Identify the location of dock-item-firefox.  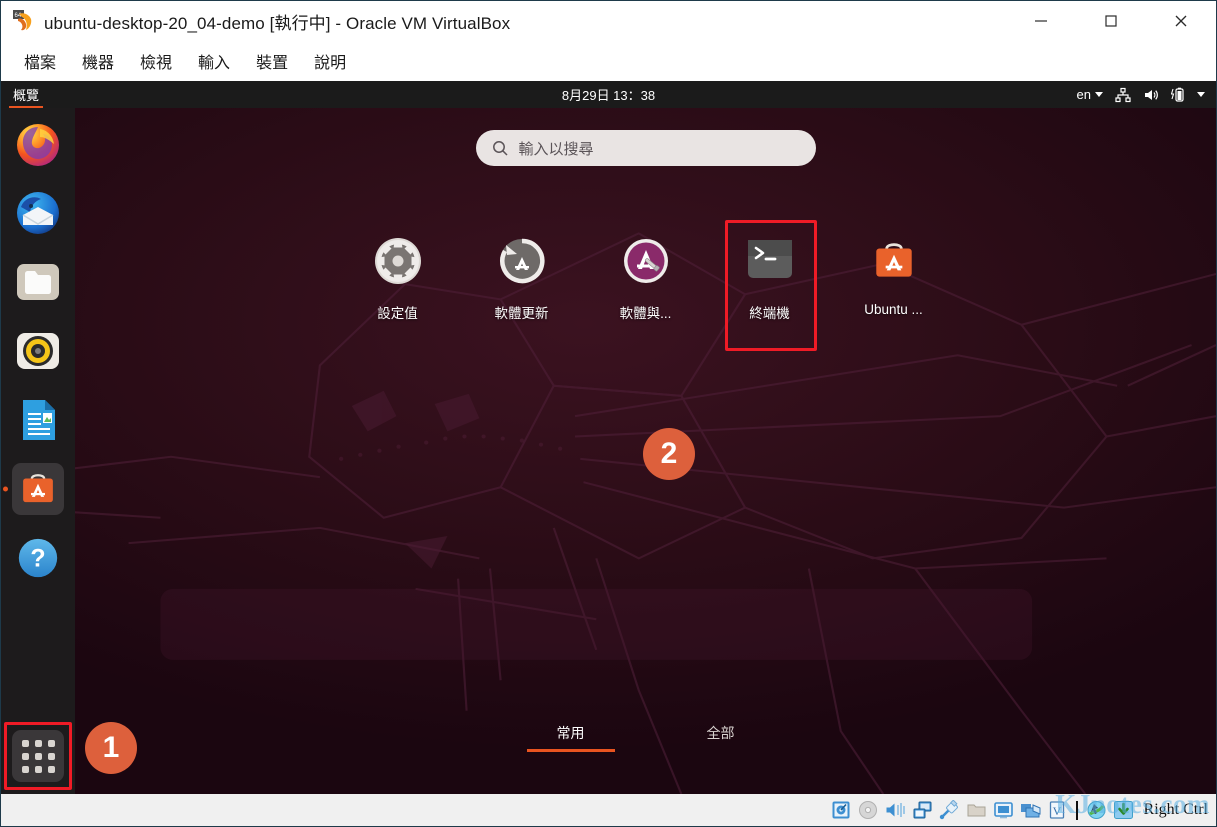
(38, 144).